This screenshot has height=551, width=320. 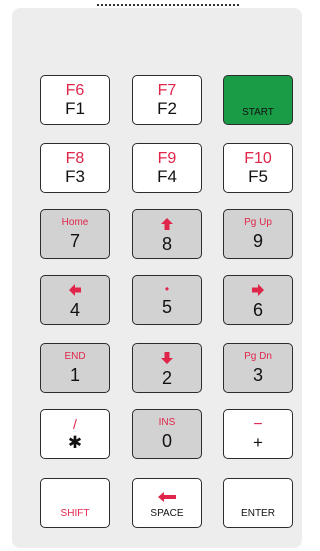 What do you see at coordinates (167, 176) in the screenshot?
I see `key-main-label: F4` at bounding box center [167, 176].